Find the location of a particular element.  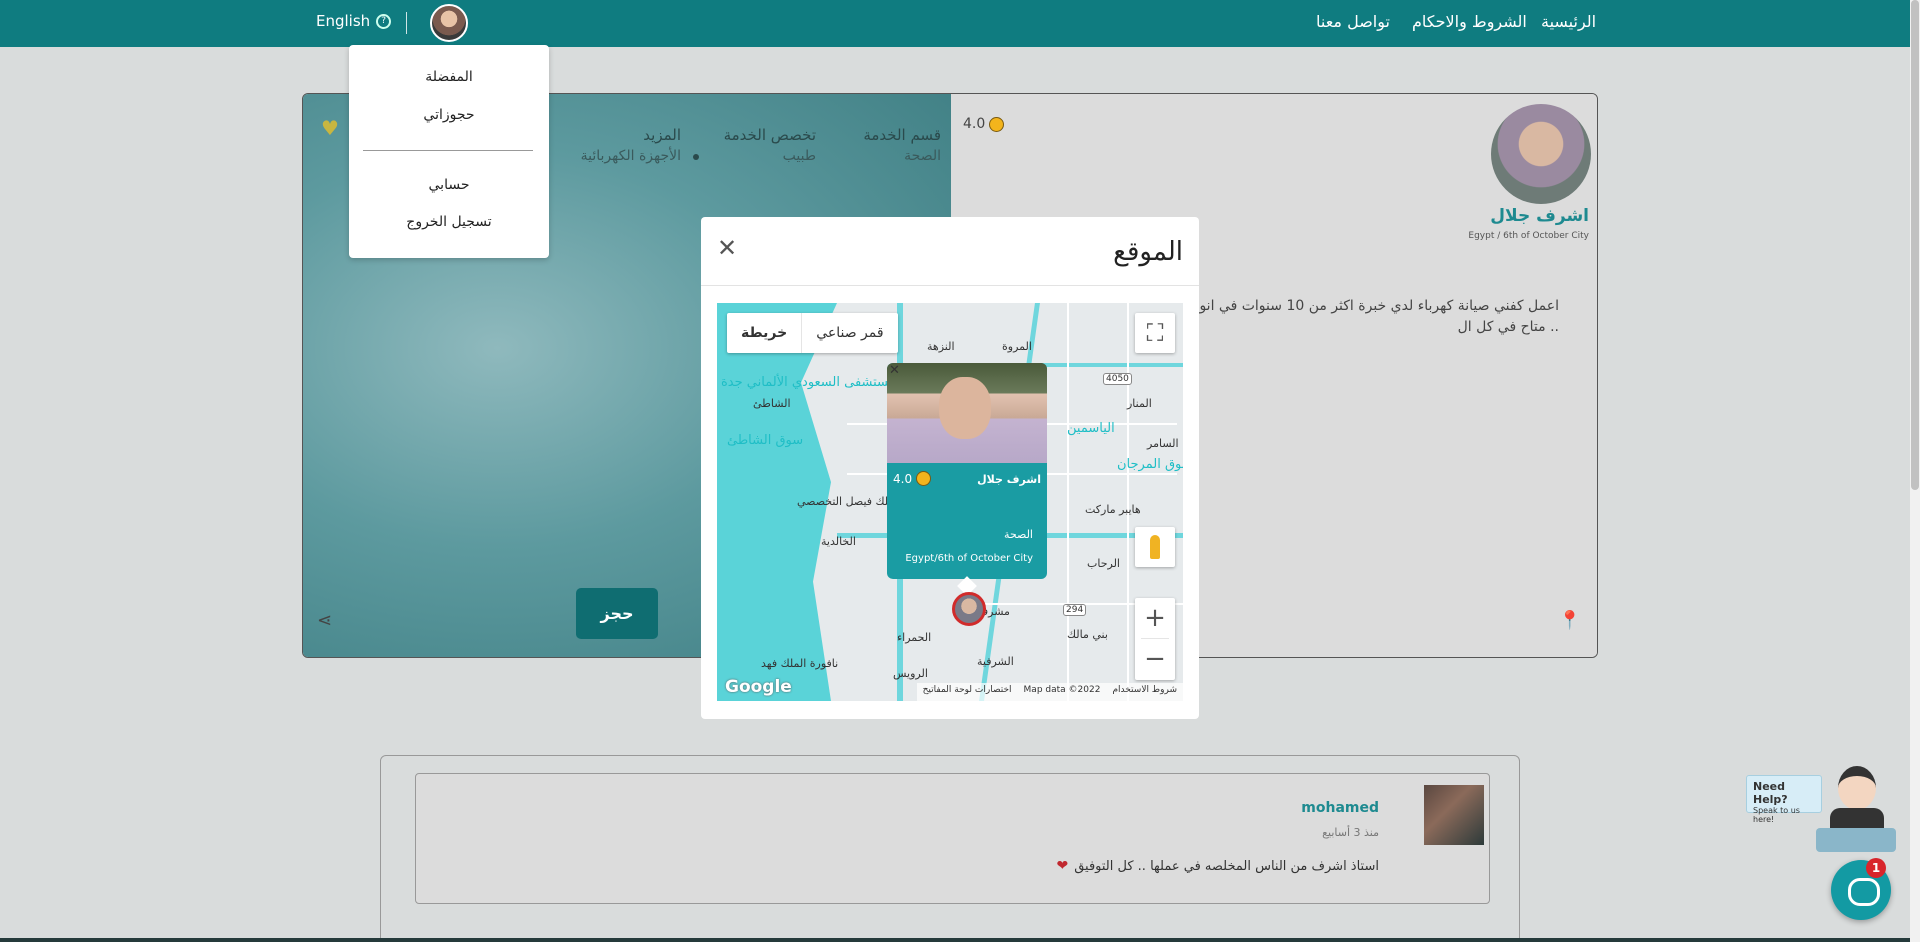

google-logo: Google is located at coordinates (758, 687).